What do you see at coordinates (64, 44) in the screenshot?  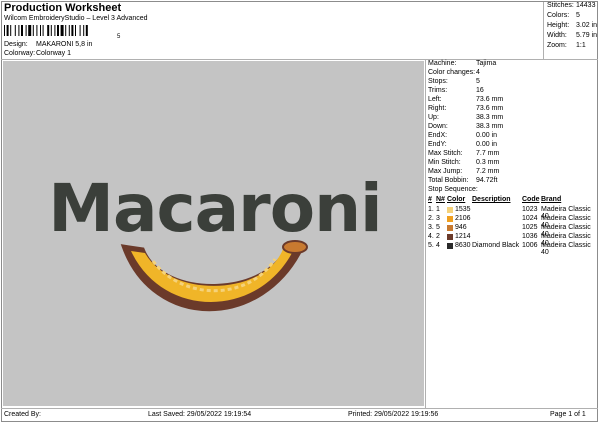 I see `design-value: MAKARONI 5,8 in` at bounding box center [64, 44].